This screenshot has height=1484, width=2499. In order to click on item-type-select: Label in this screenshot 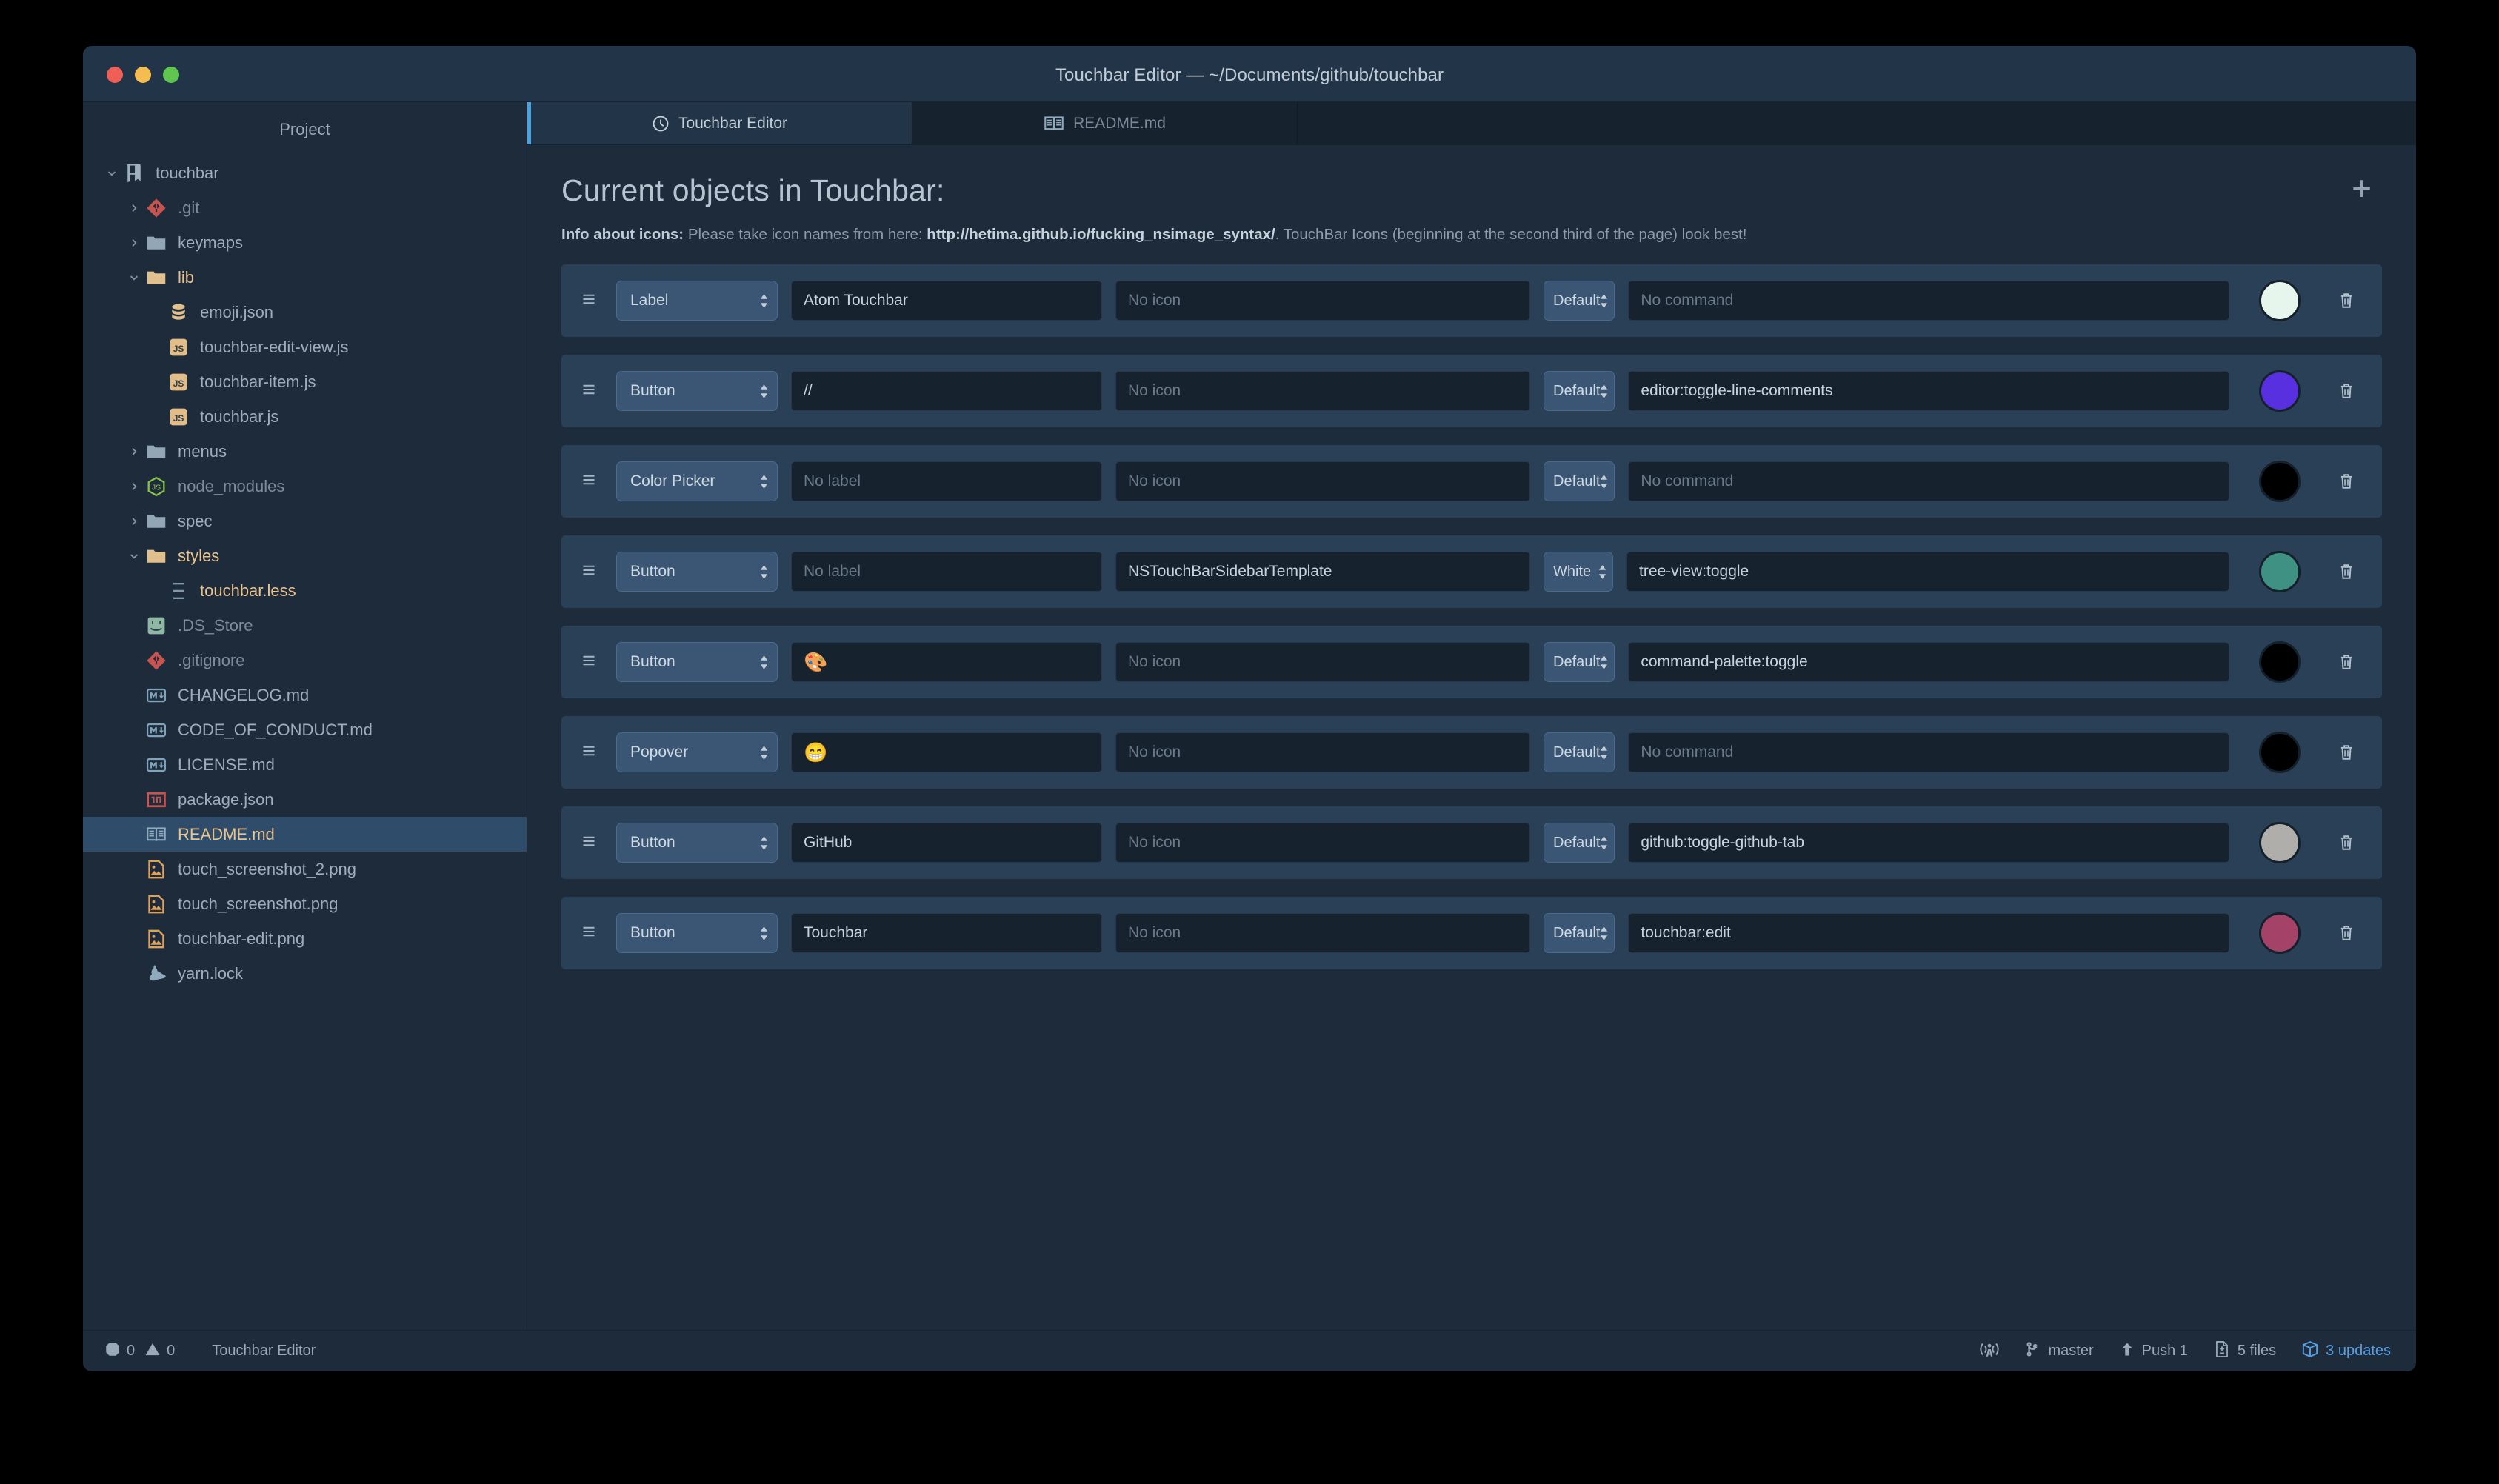, I will do `click(697, 301)`.